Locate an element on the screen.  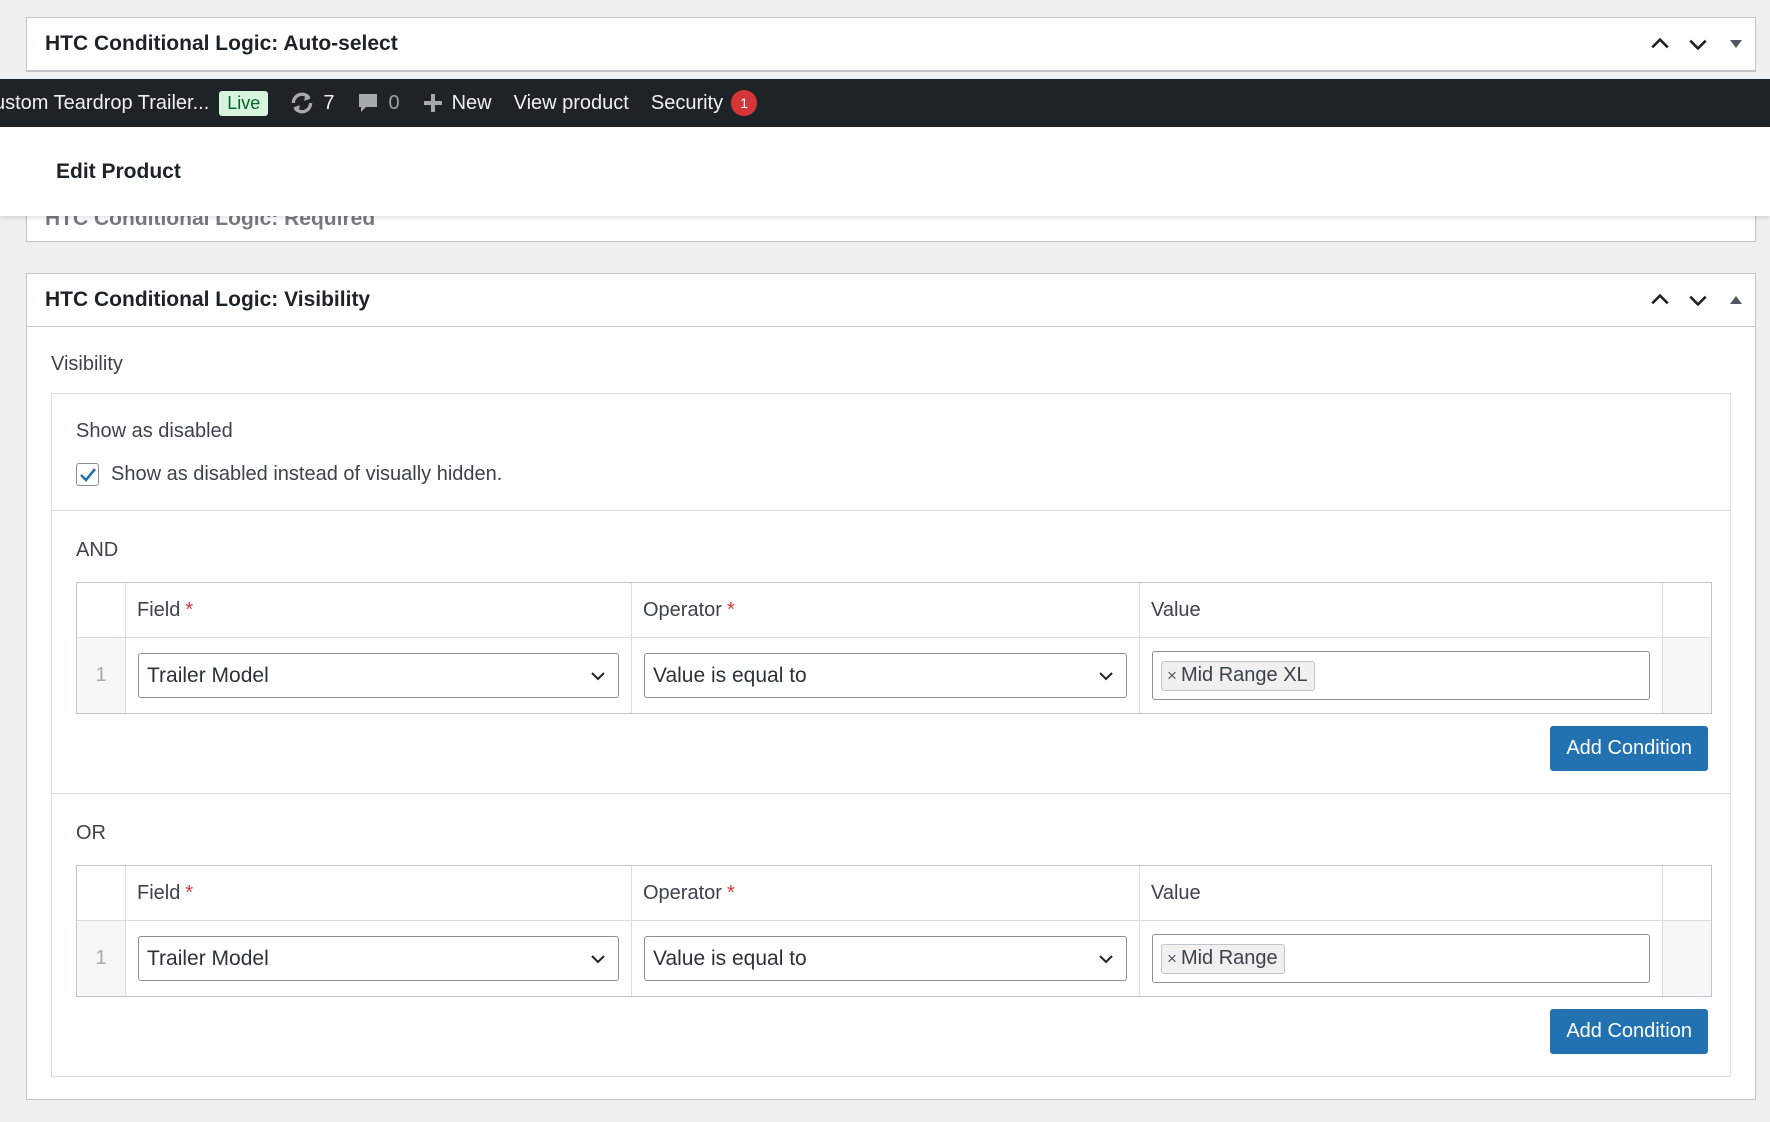
tag-label: Mid Range XL is located at coordinates (1244, 675).